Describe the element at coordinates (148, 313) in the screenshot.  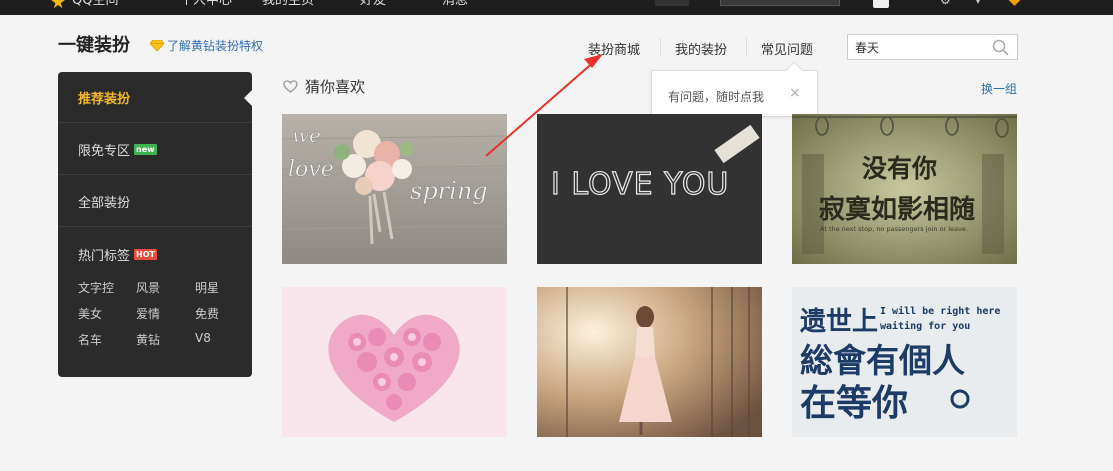
I see `tag-link: 爱情` at that location.